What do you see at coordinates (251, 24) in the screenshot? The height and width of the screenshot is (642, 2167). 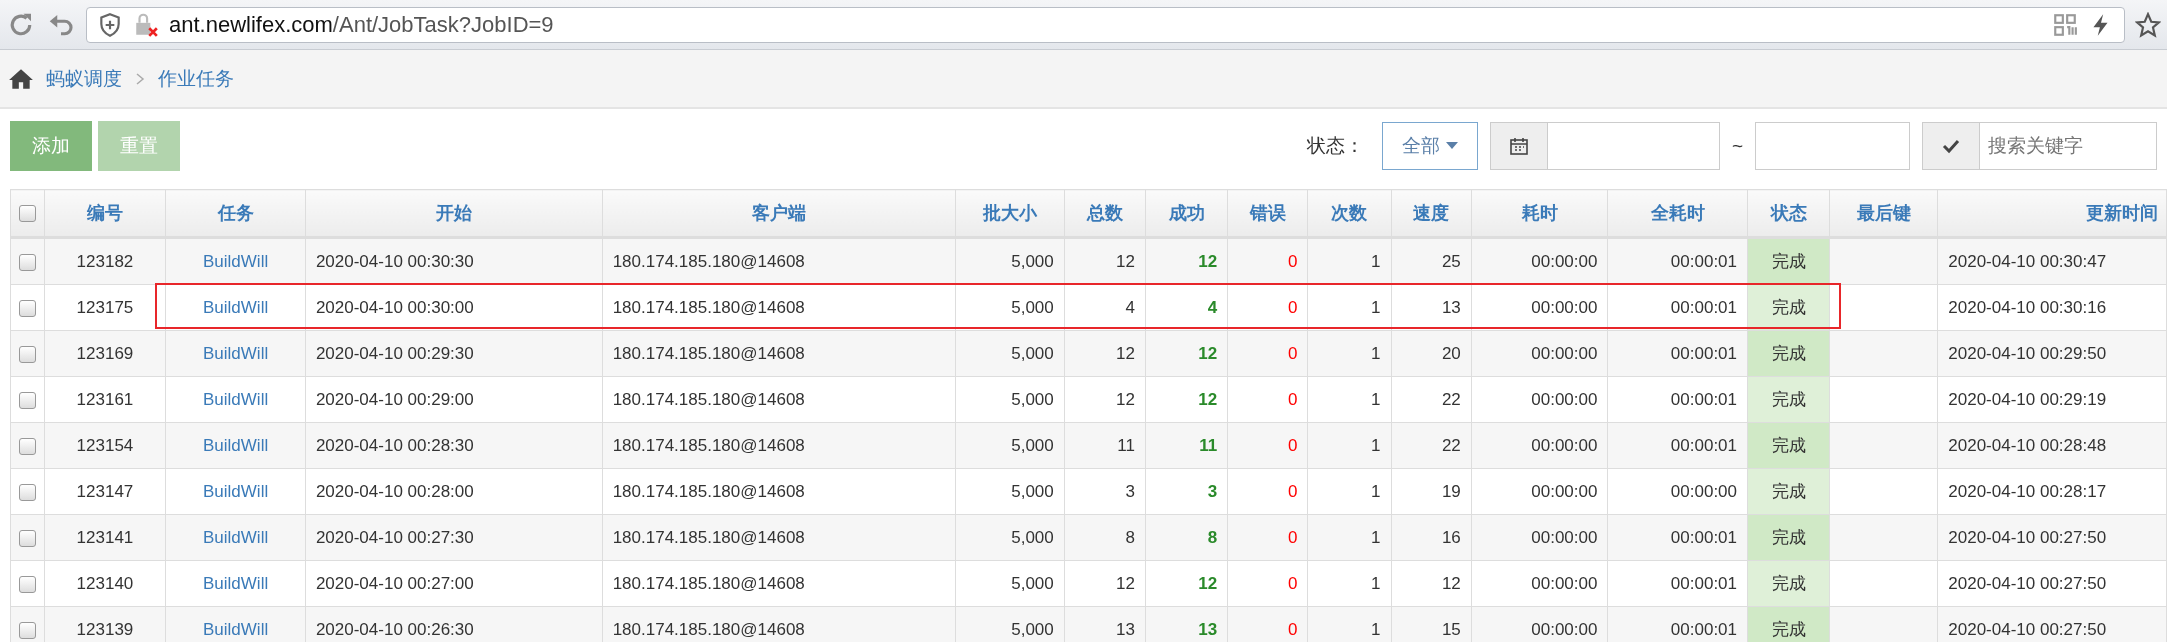 I see `url-host: ant.newlifex.com` at bounding box center [251, 24].